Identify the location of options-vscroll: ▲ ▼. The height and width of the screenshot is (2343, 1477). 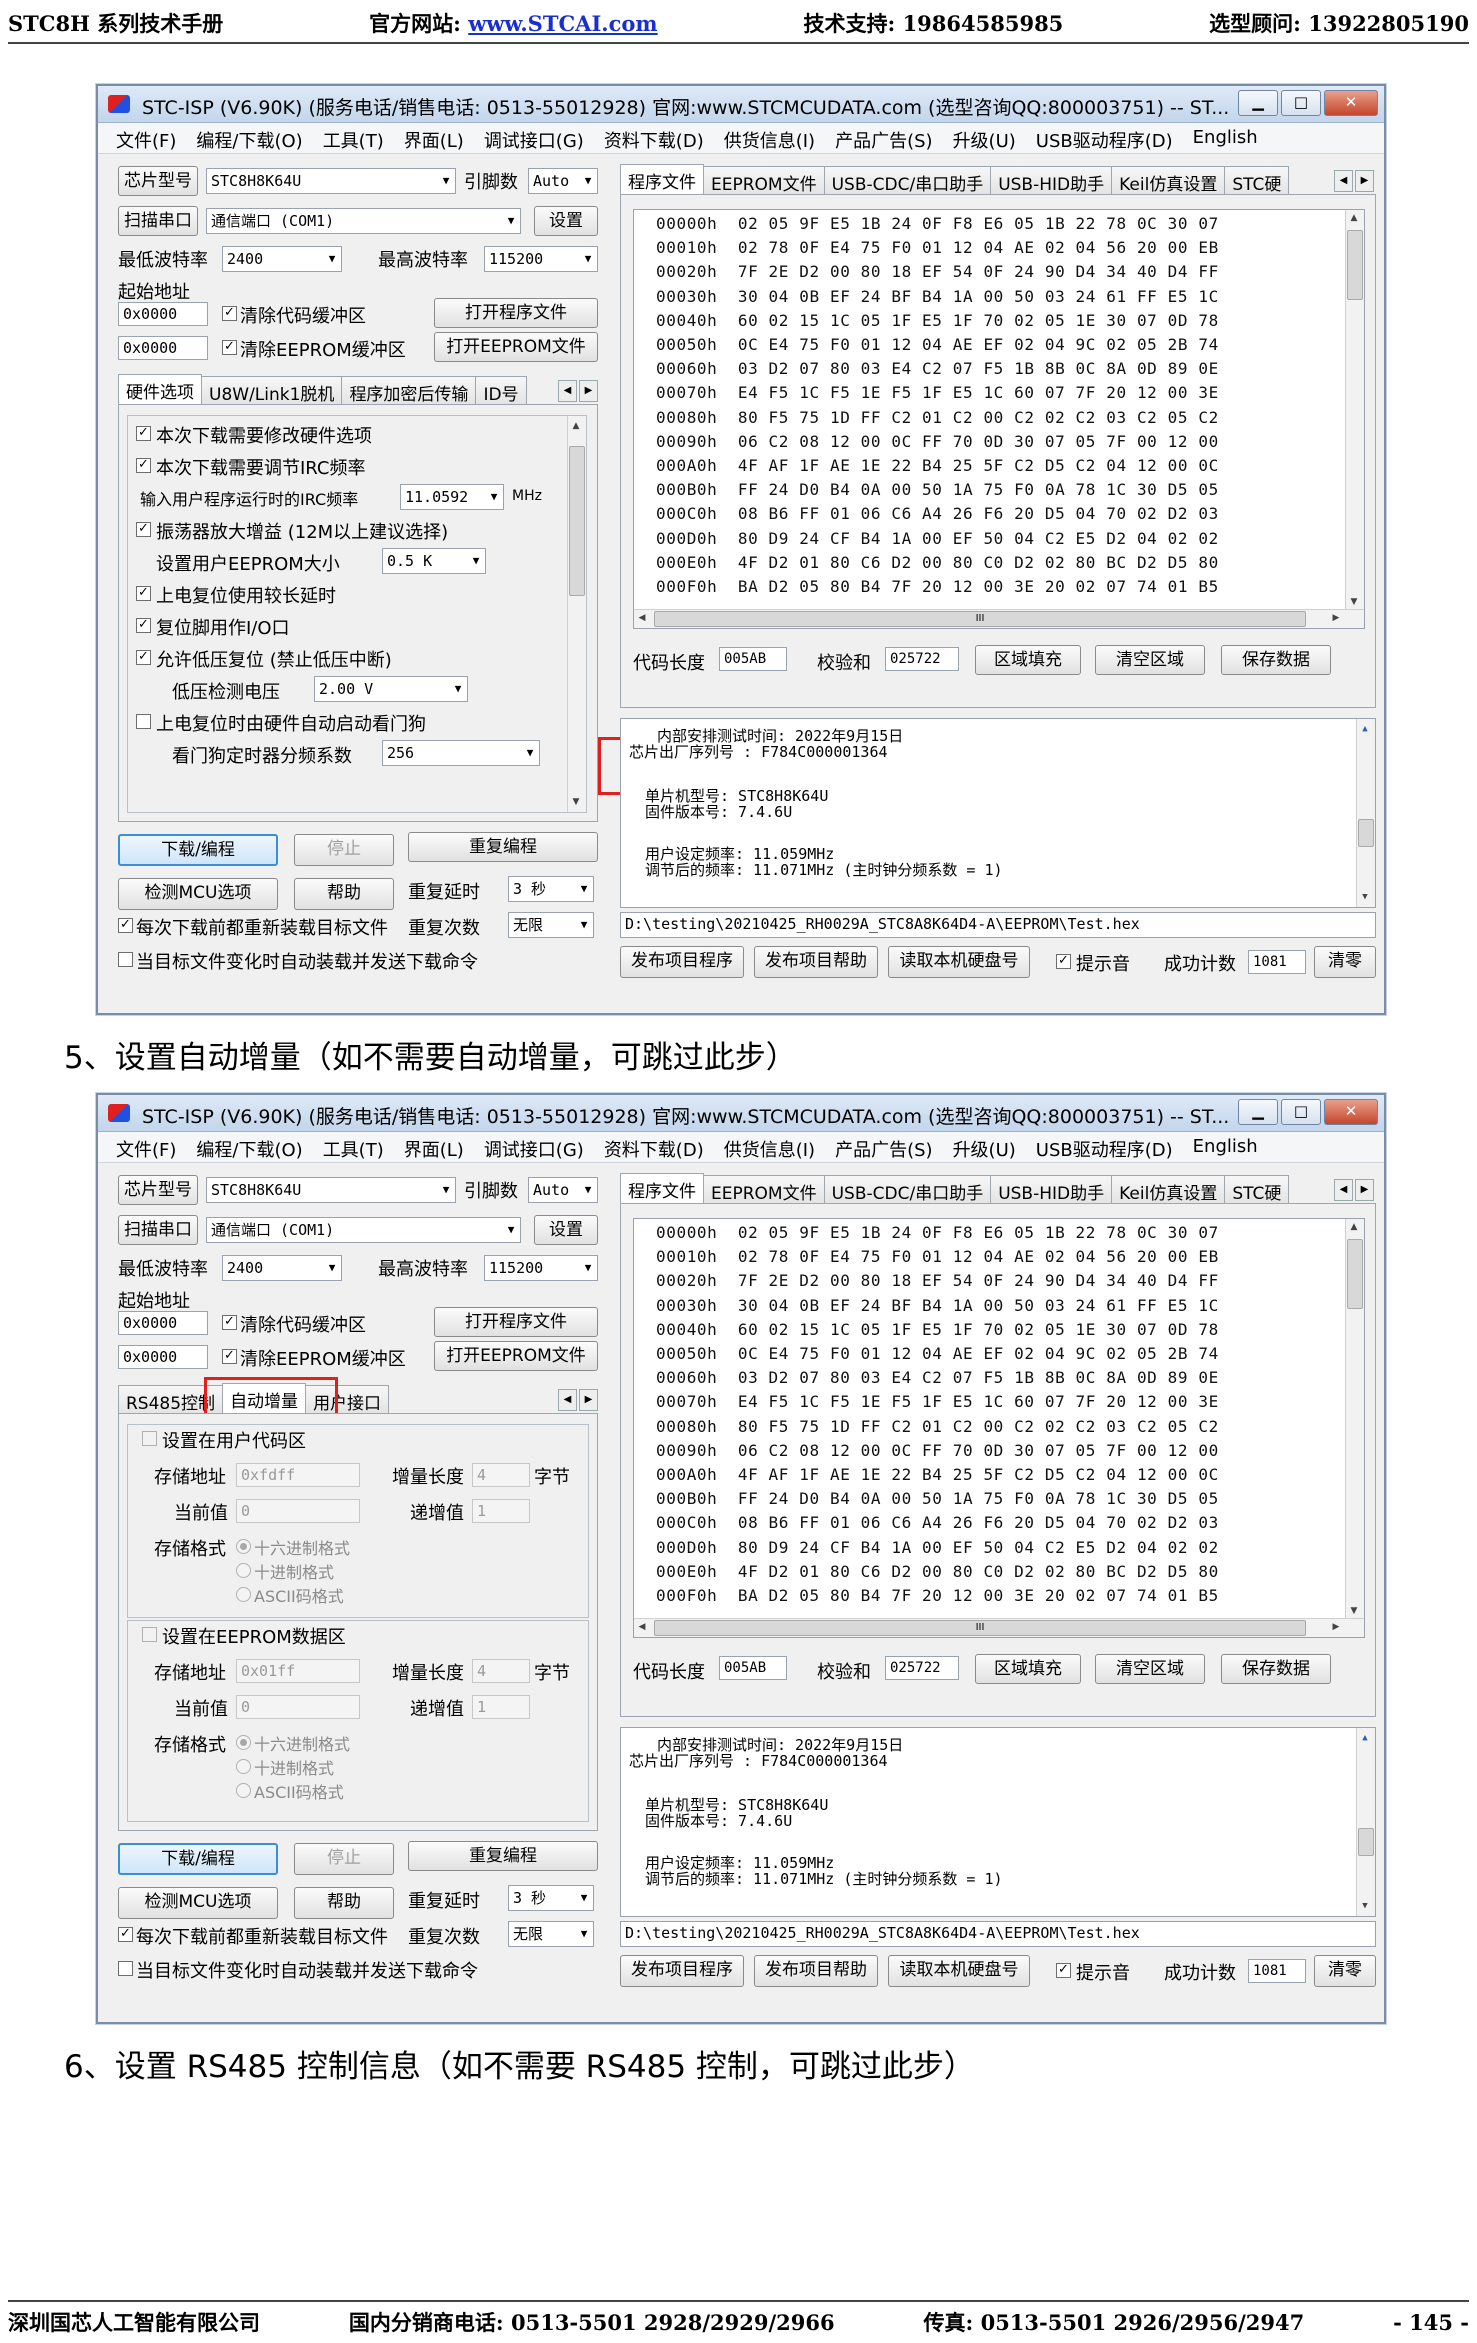
(576, 614).